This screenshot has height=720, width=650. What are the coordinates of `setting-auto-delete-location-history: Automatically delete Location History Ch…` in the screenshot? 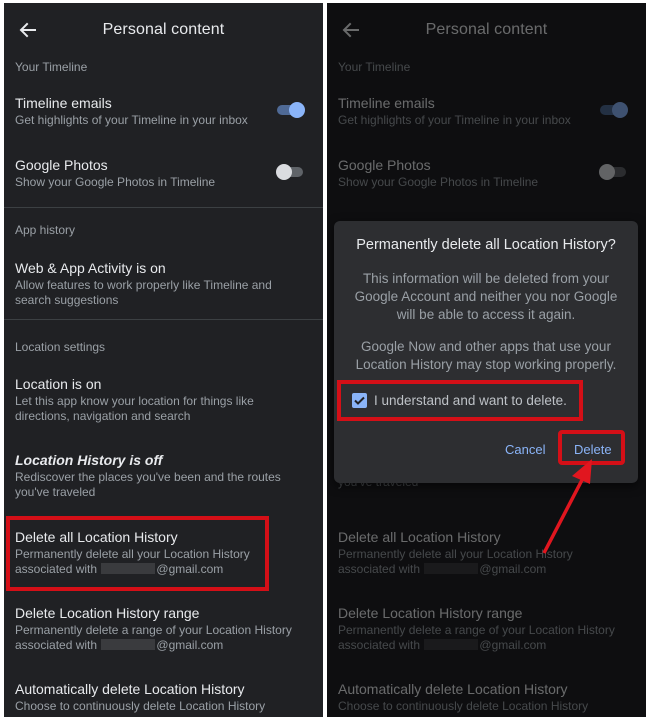 It's located at (165, 697).